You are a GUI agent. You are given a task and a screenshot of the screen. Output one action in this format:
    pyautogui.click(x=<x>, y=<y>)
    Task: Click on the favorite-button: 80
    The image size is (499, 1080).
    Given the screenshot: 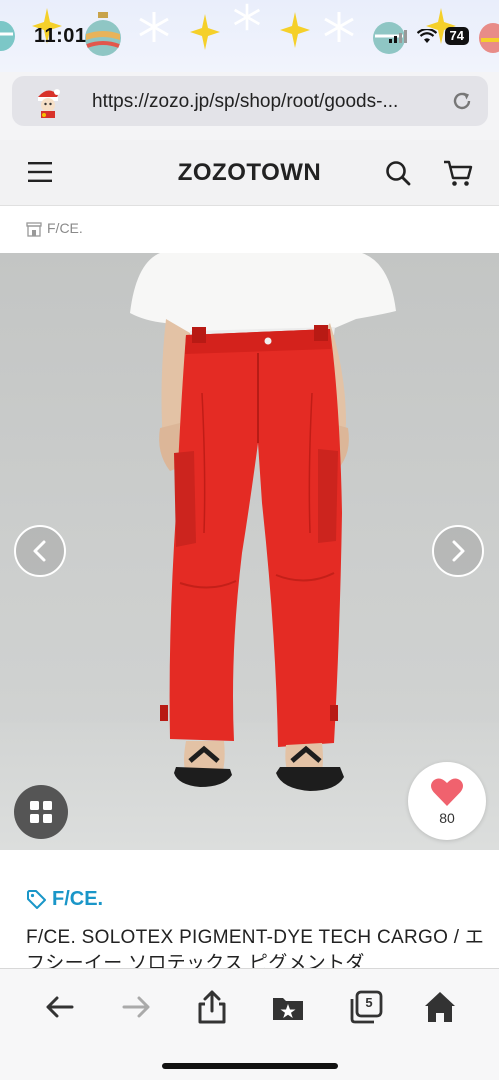 What is the action you would take?
    pyautogui.click(x=447, y=801)
    